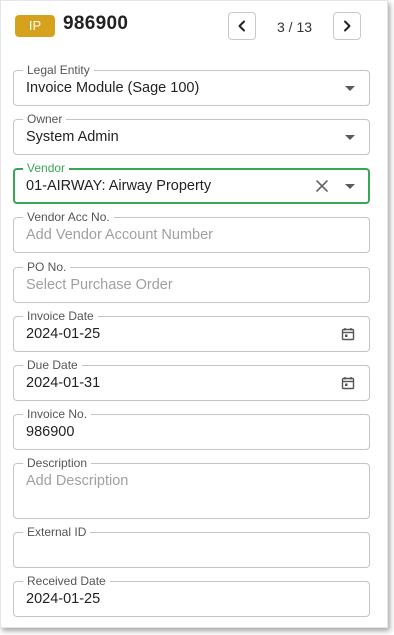  Describe the element at coordinates (99, 285) in the screenshot. I see `po-number-placeholder: Select Purchase Order` at that location.